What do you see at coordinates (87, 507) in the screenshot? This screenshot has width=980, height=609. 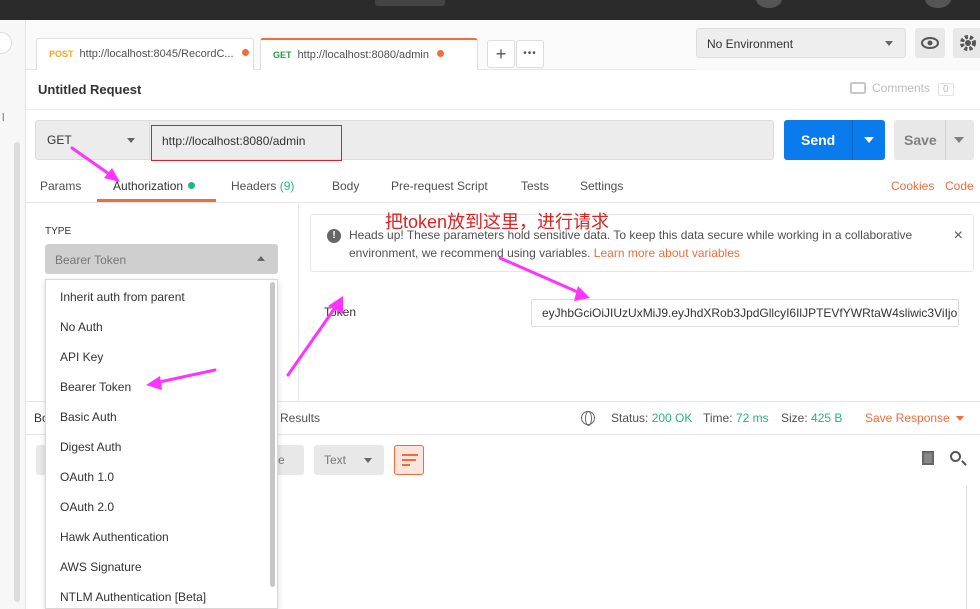 I see `dropdown-option: OAuth 2.0` at bounding box center [87, 507].